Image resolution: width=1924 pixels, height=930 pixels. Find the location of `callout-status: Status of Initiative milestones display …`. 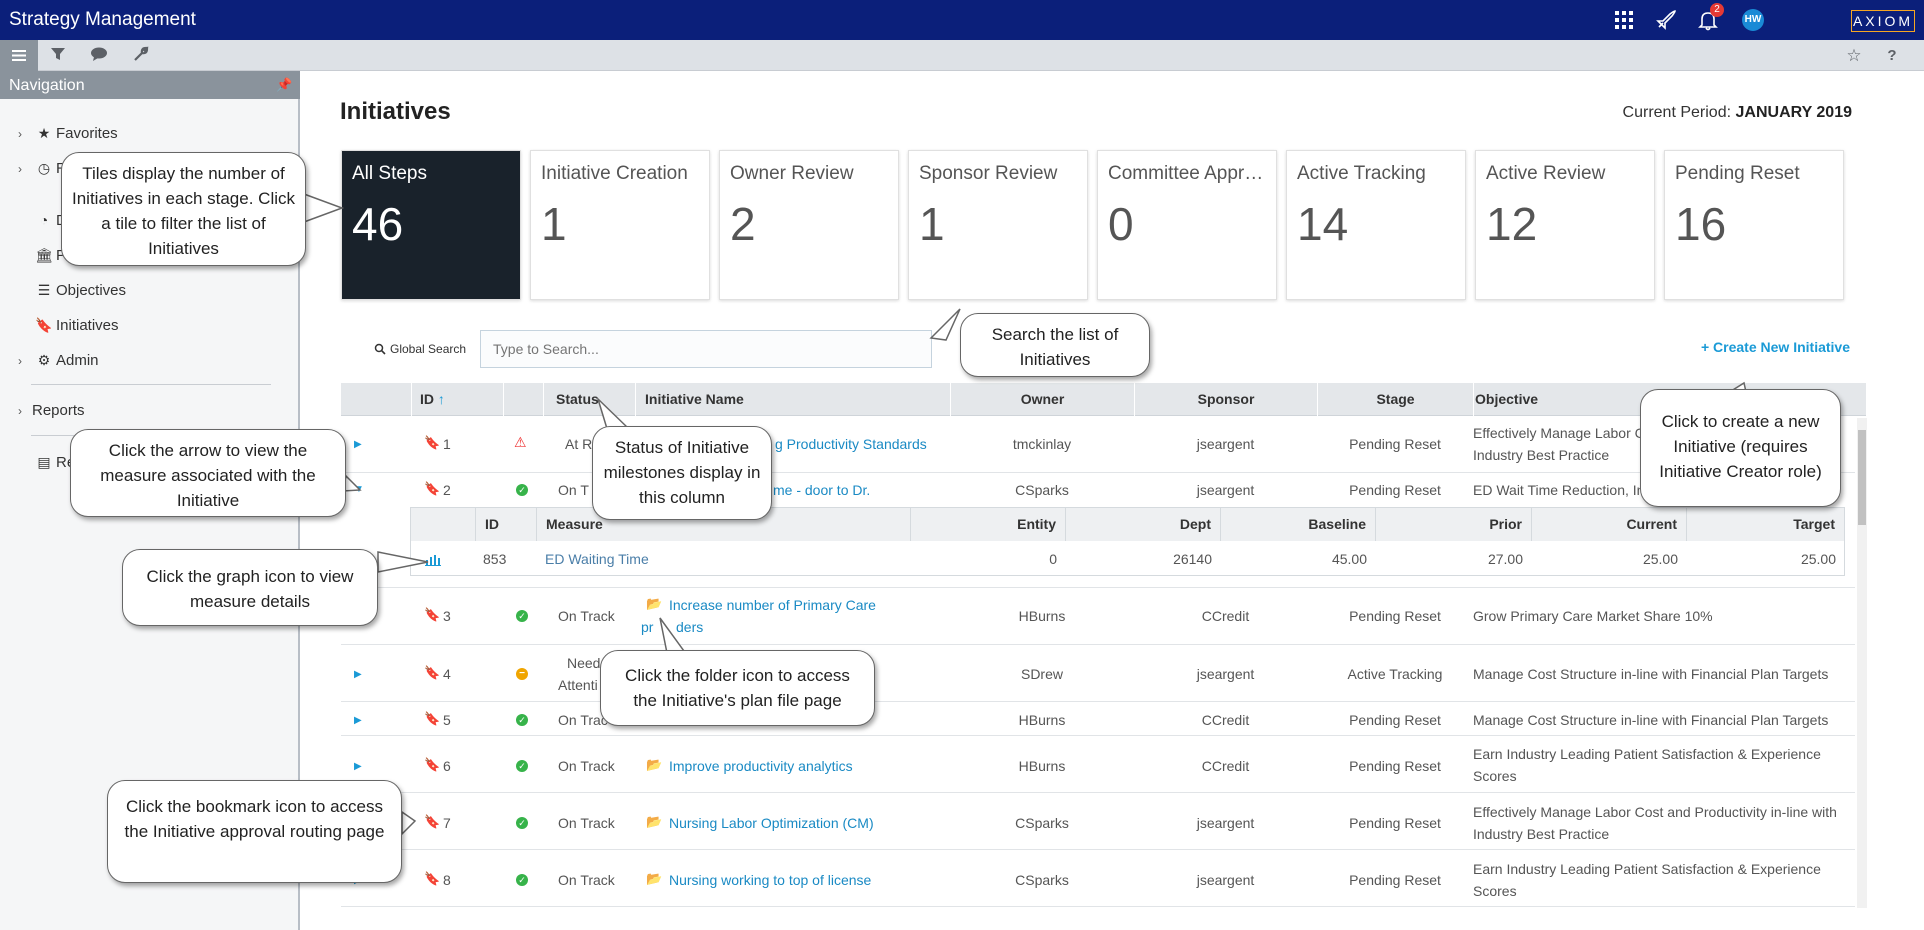

callout-status: Status of Initiative milestones display … is located at coordinates (682, 473).